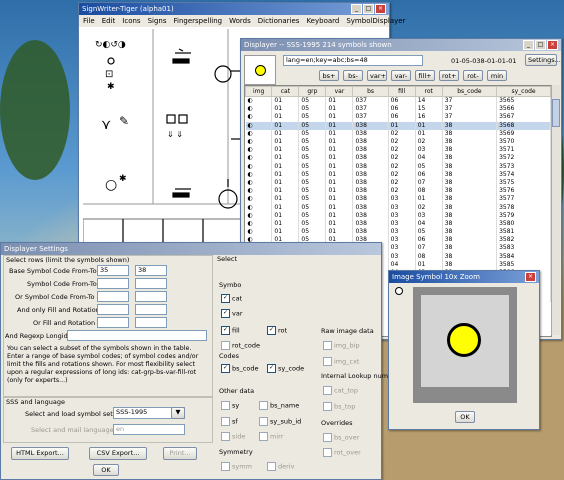 The width and height of the screenshot is (564, 480). Describe the element at coordinates (398, 150) in the screenshot. I see `table-row: ◐ 01 05 01 038 02 03 38 3571` at that location.